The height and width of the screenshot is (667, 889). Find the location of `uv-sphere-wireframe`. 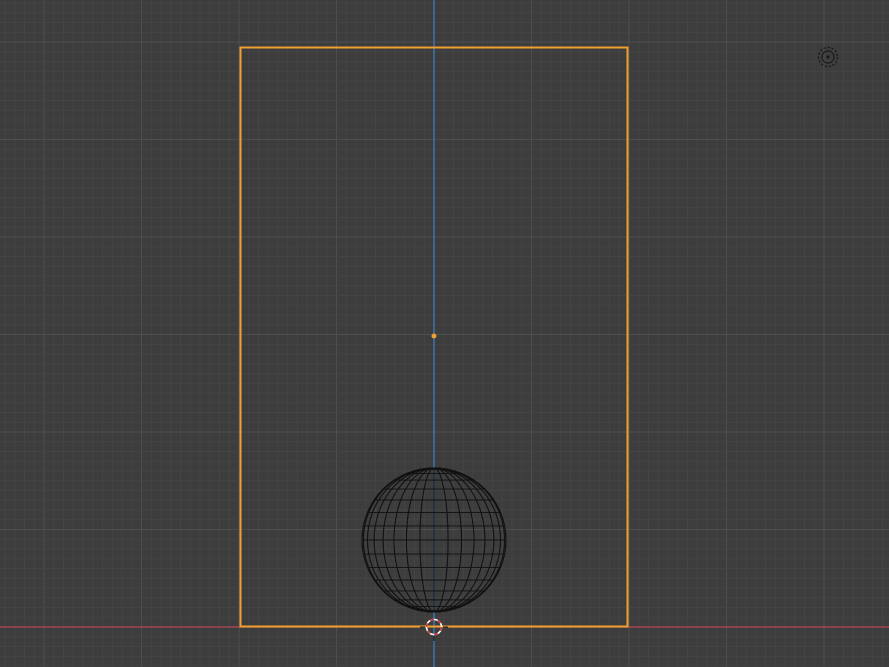

uv-sphere-wireframe is located at coordinates (434, 540).